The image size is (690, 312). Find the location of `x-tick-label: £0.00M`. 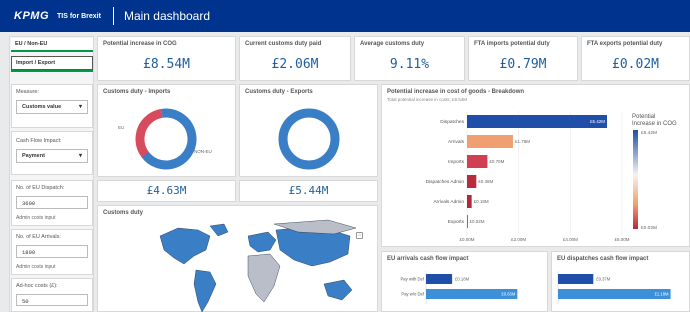

x-tick-label: £0.00M is located at coordinates (466, 239).